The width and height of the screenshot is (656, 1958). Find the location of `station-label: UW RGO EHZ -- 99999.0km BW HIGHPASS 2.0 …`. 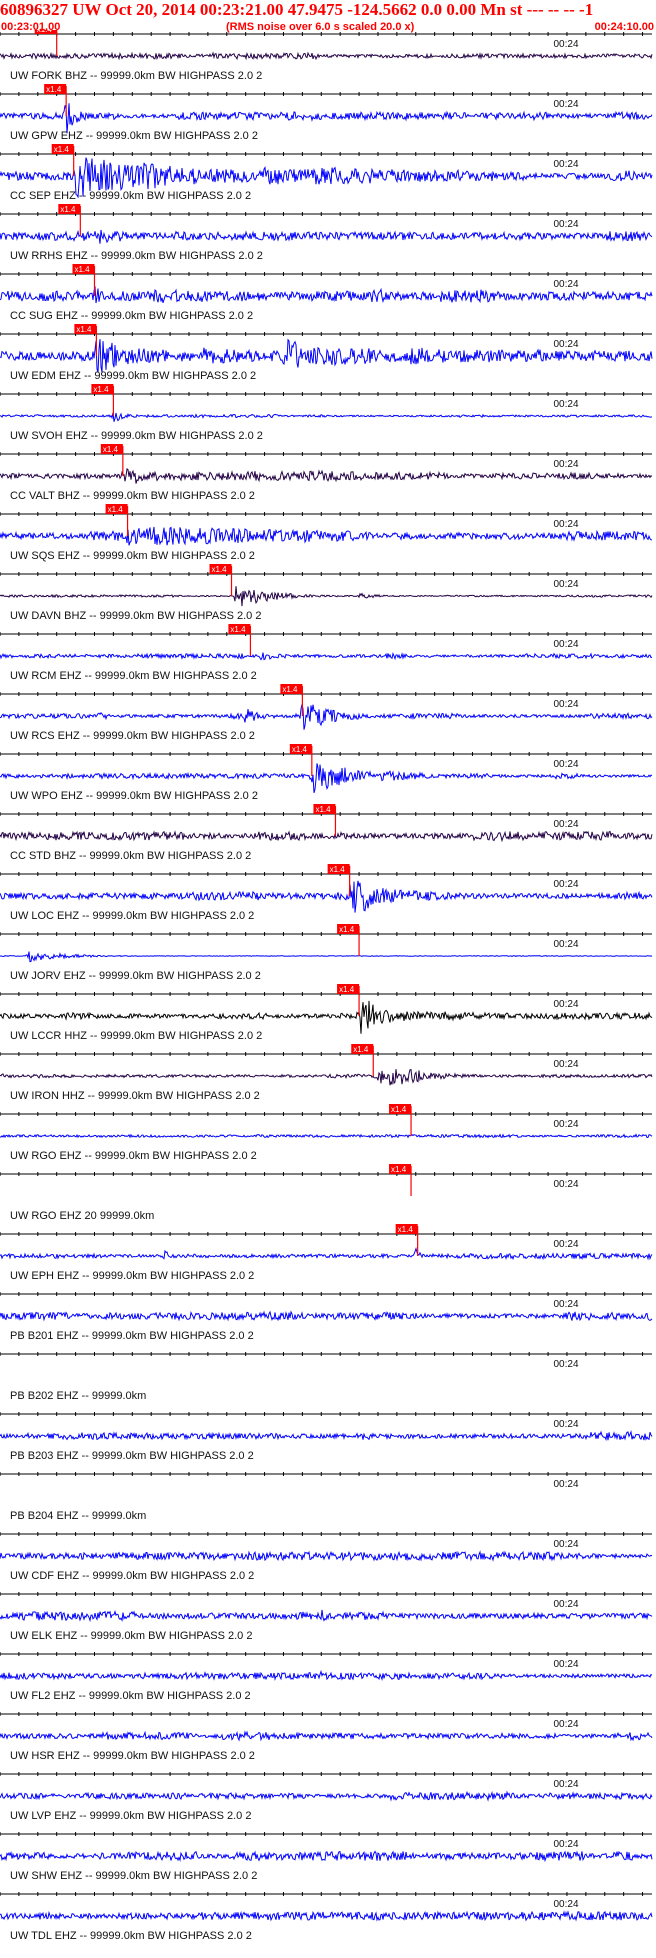

station-label: UW RGO EHZ -- 99999.0km BW HIGHPASS 2.0 … is located at coordinates (133, 1156).